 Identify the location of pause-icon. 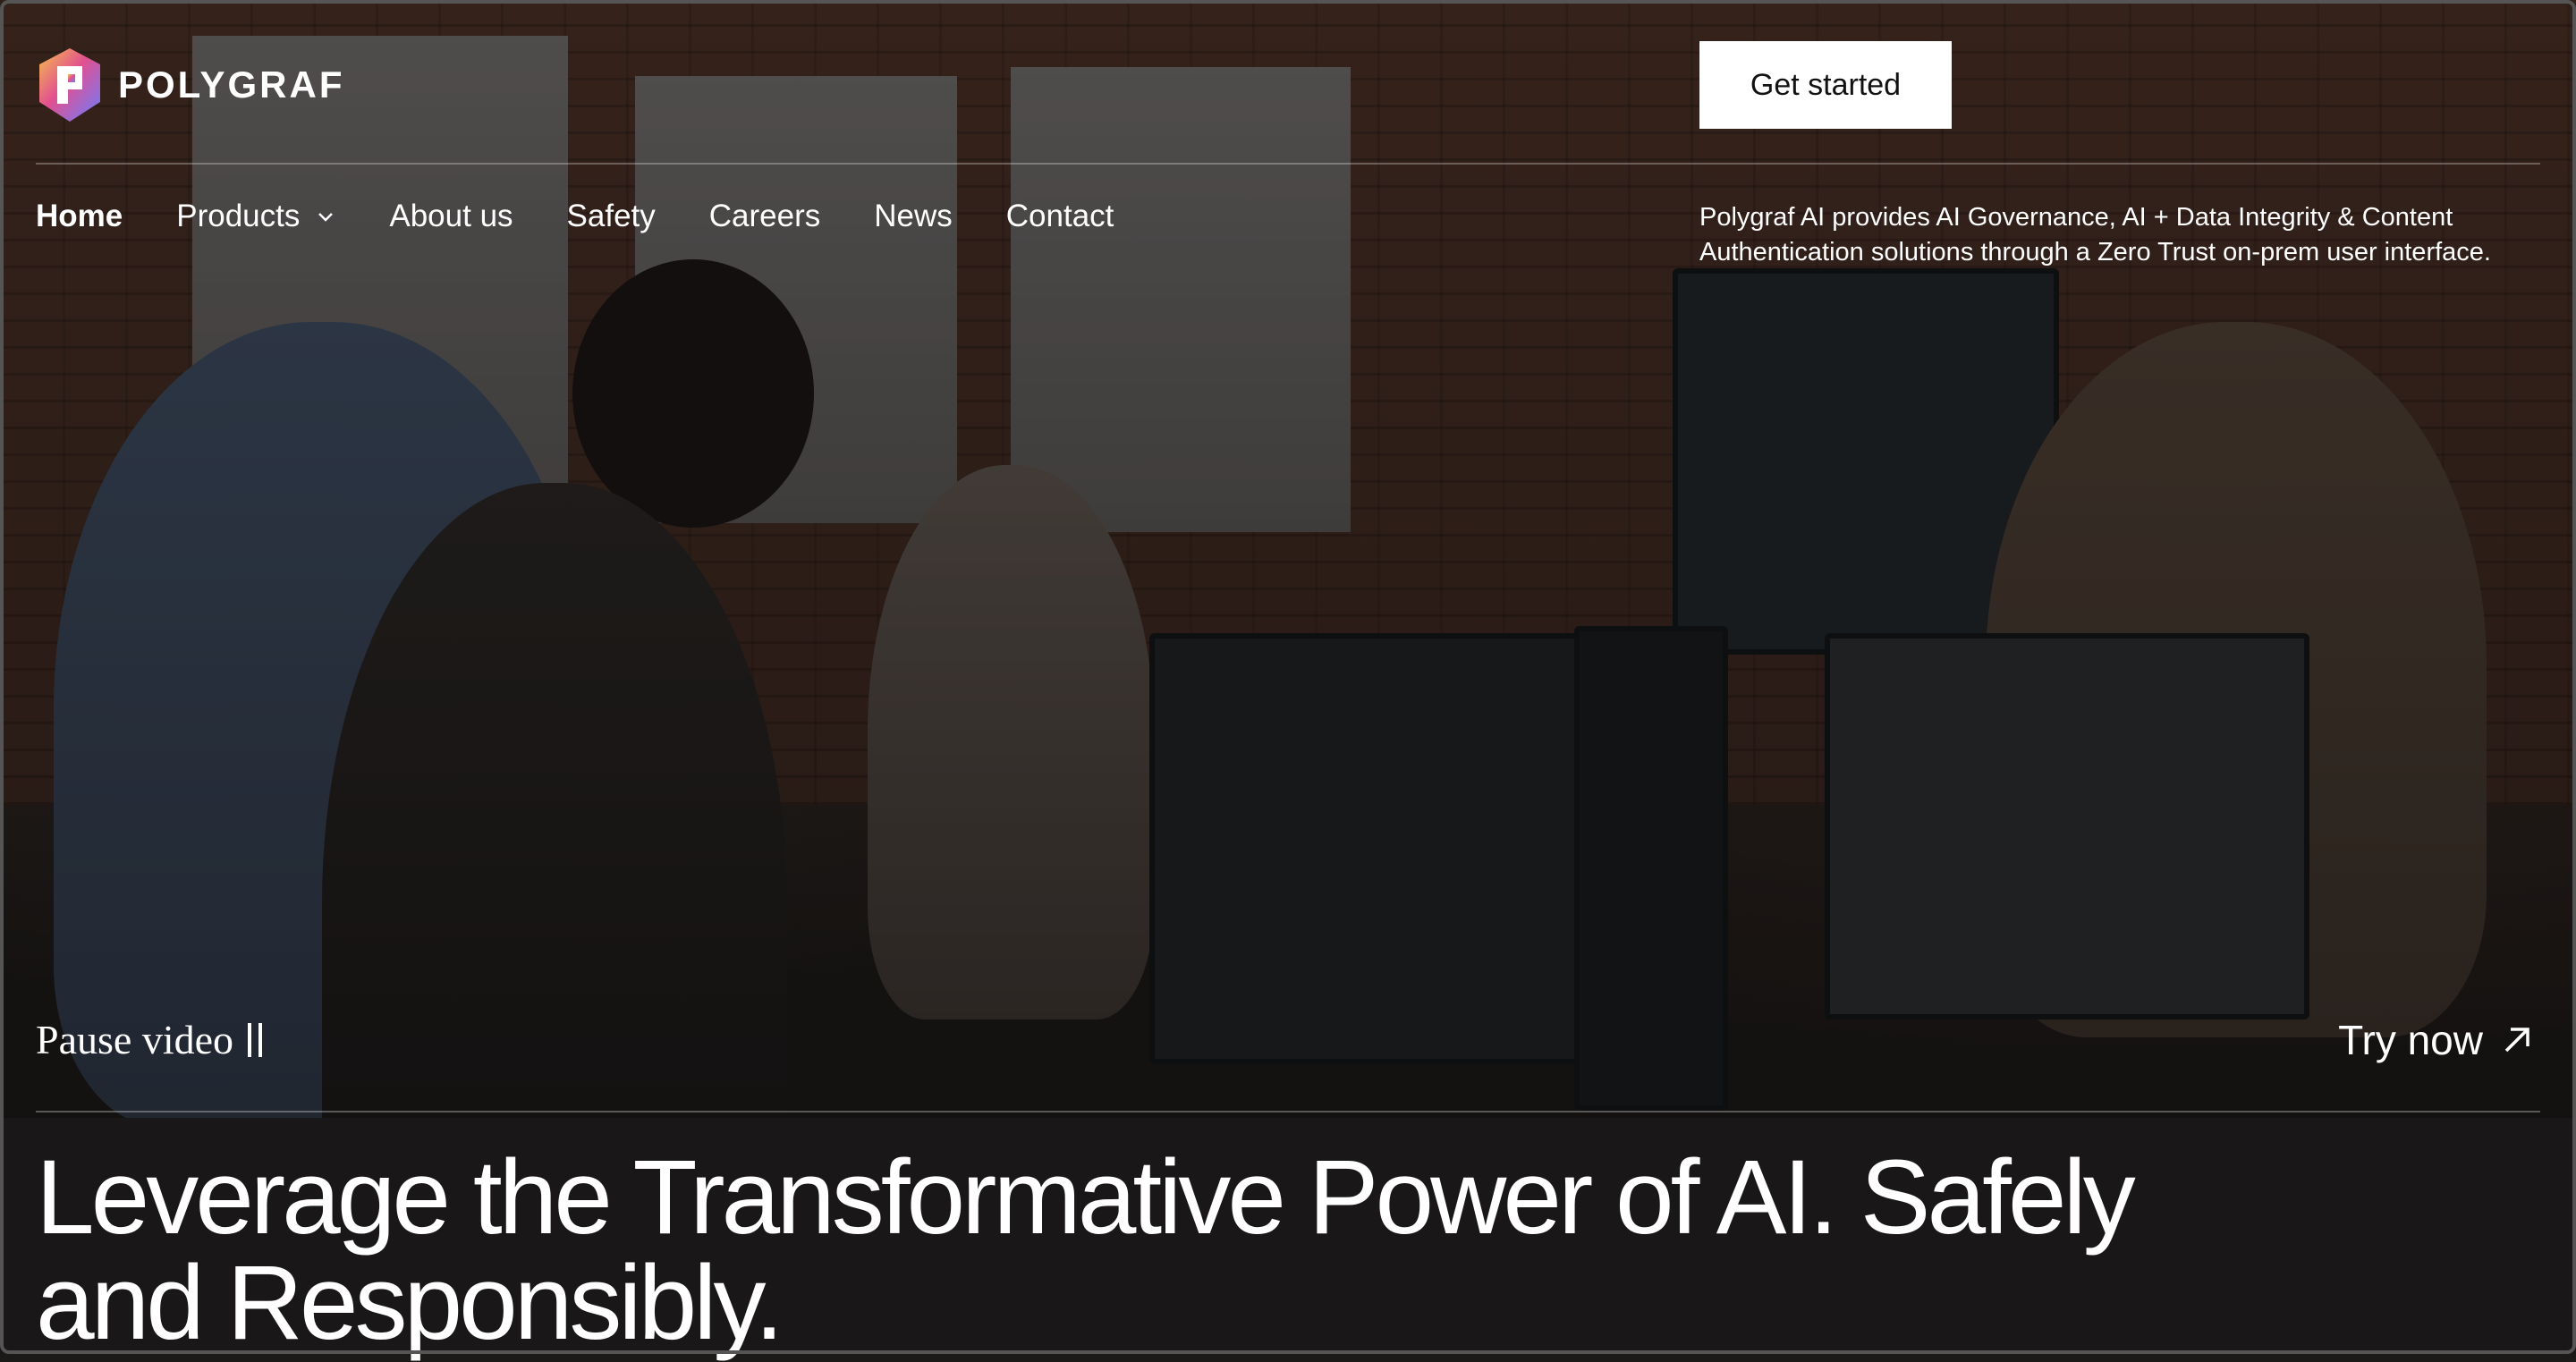
(255, 1039).